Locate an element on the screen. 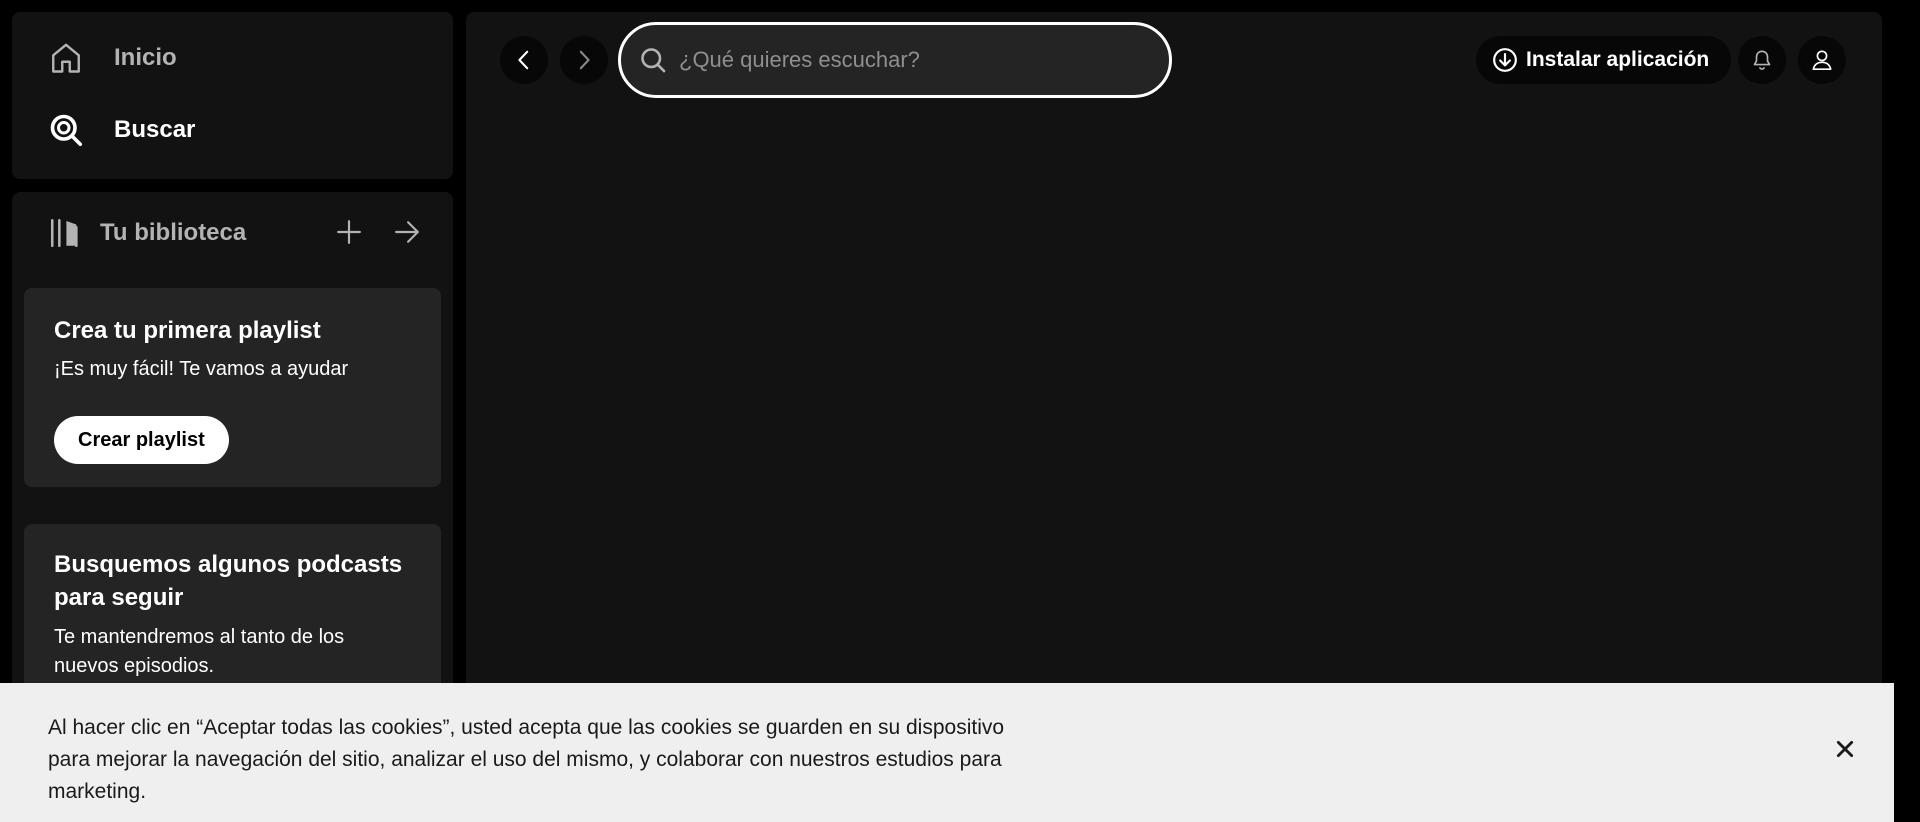 The width and height of the screenshot is (1920, 822). arrow-right-icon is located at coordinates (407, 232).